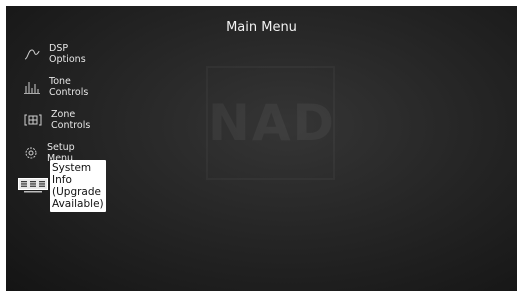 This screenshot has width=525, height=298. I want to click on gear-icon, so click(31, 153).